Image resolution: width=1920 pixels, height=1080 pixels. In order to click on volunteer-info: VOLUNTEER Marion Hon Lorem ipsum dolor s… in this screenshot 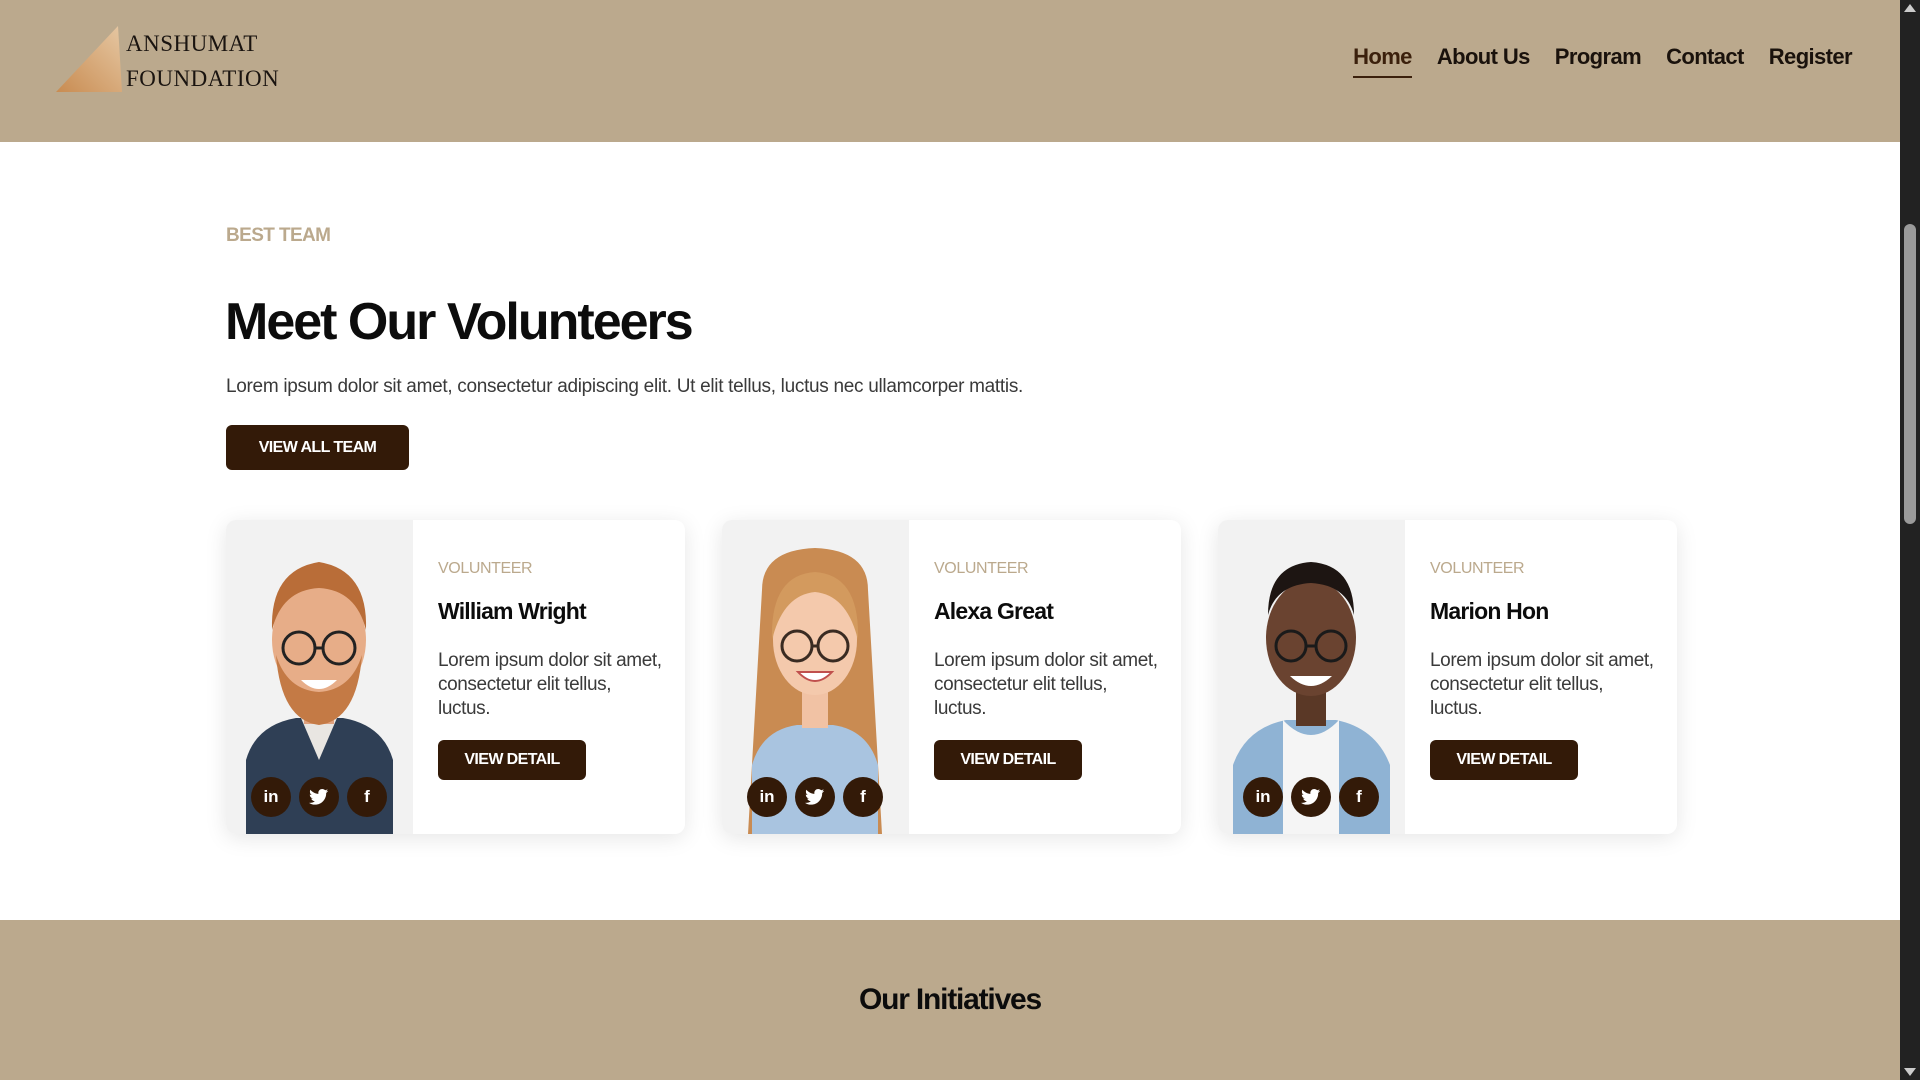, I will do `click(1542, 670)`.